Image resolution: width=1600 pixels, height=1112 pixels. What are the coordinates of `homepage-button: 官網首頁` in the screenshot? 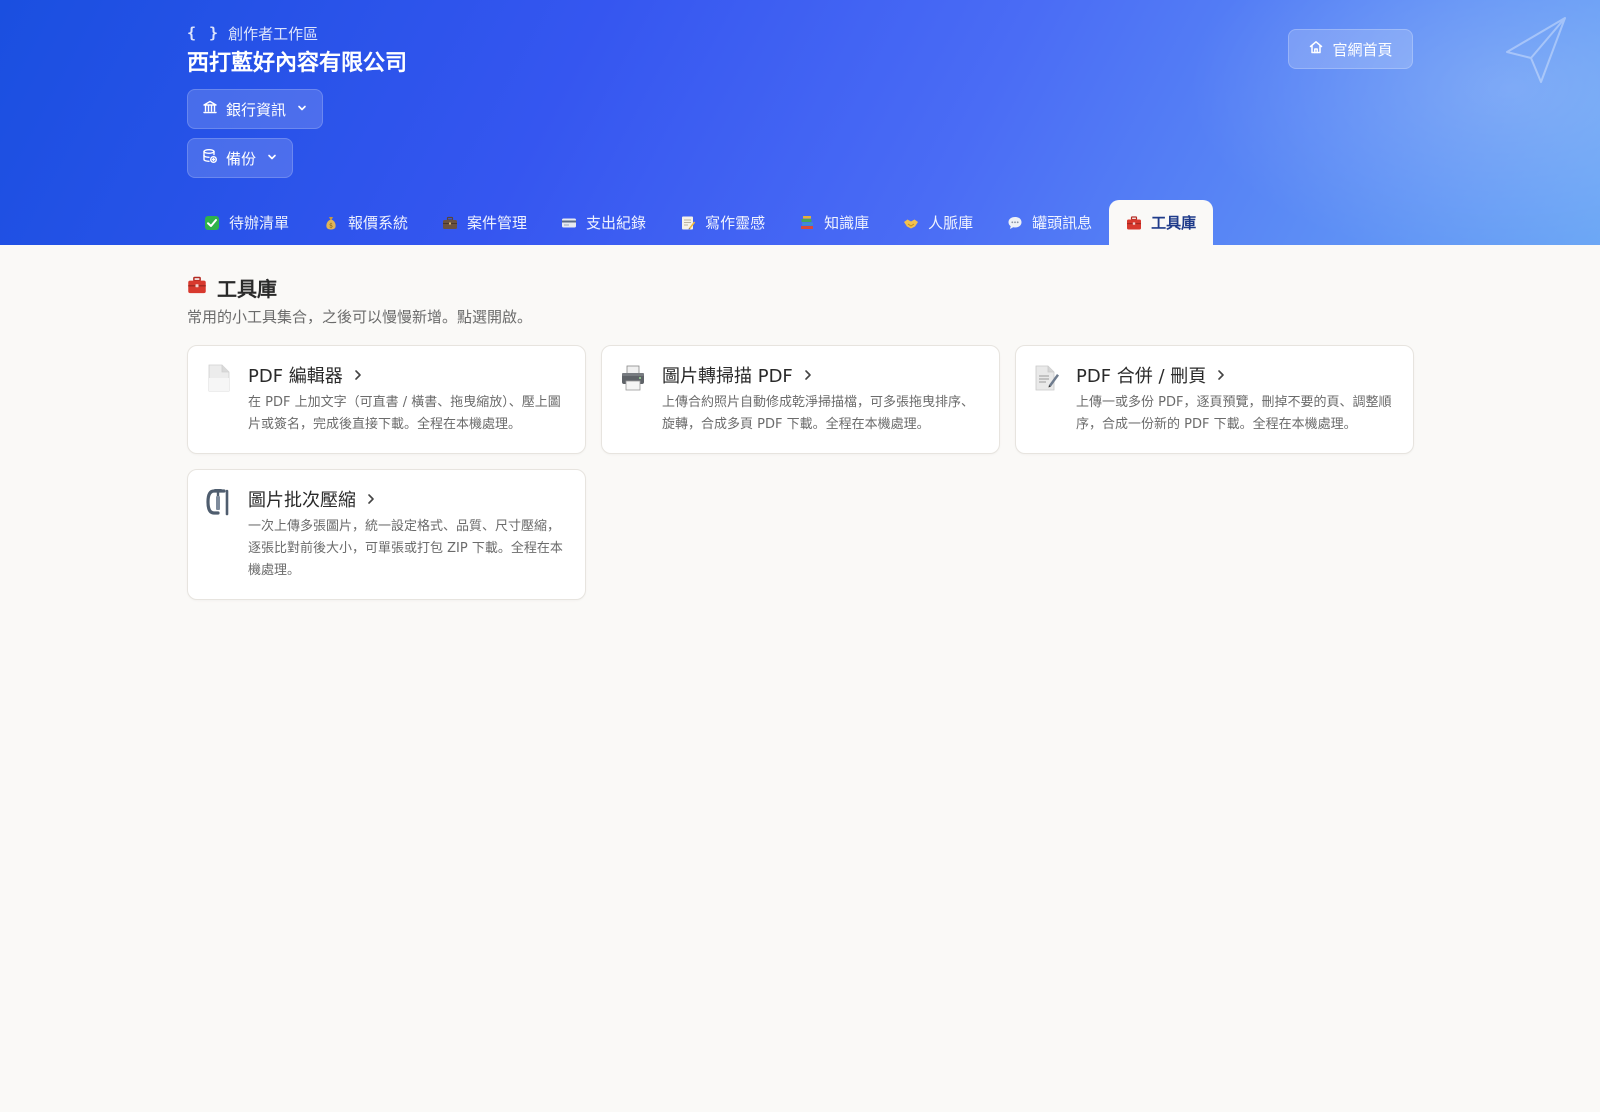 It's located at (1350, 49).